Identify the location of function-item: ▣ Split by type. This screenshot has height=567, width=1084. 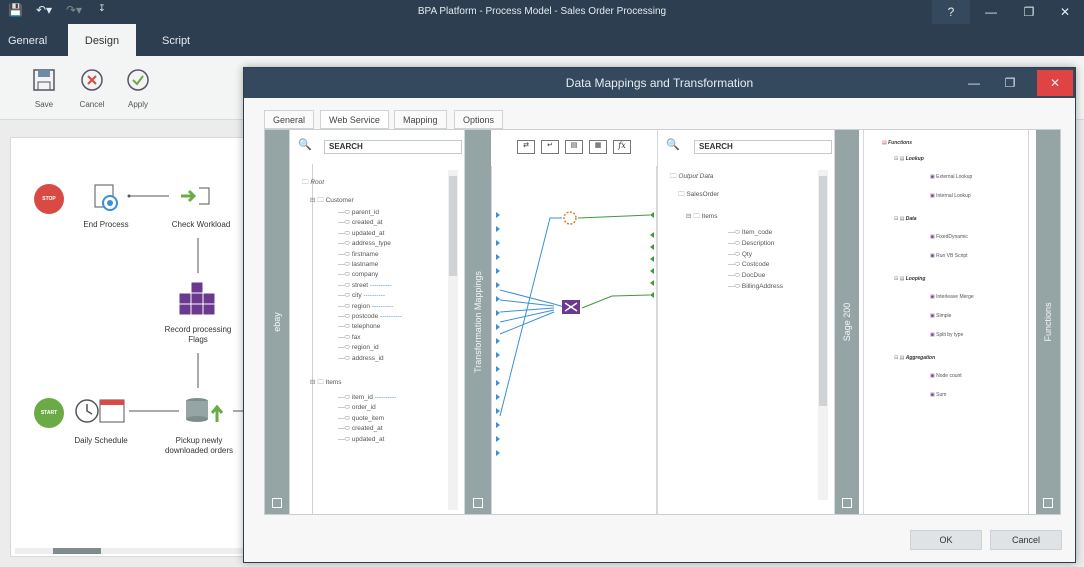
(946, 335).